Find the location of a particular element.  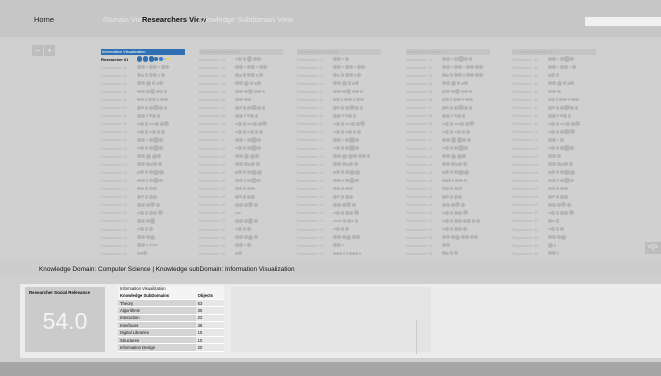

table-row: Interaction 22 is located at coordinates (171, 318).